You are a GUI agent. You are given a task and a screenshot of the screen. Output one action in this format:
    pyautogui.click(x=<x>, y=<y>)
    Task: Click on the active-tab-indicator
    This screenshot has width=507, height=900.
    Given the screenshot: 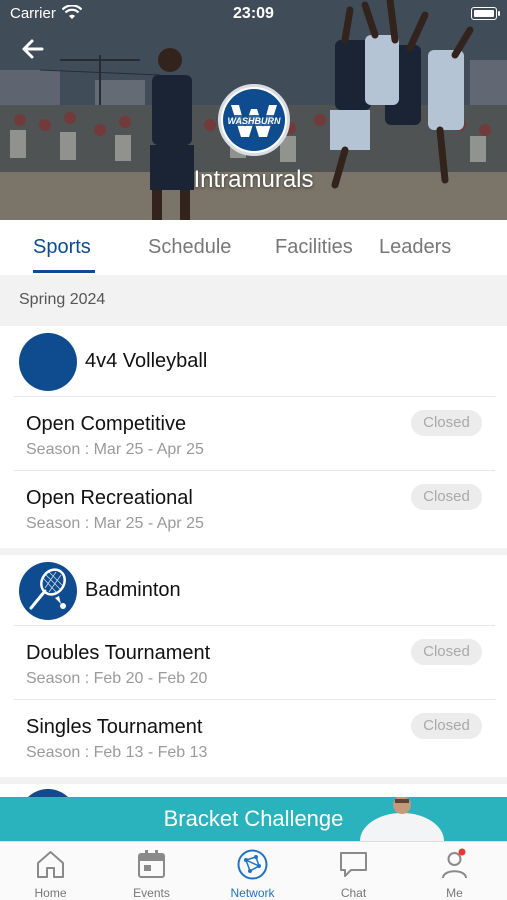 What is the action you would take?
    pyautogui.click(x=64, y=271)
    